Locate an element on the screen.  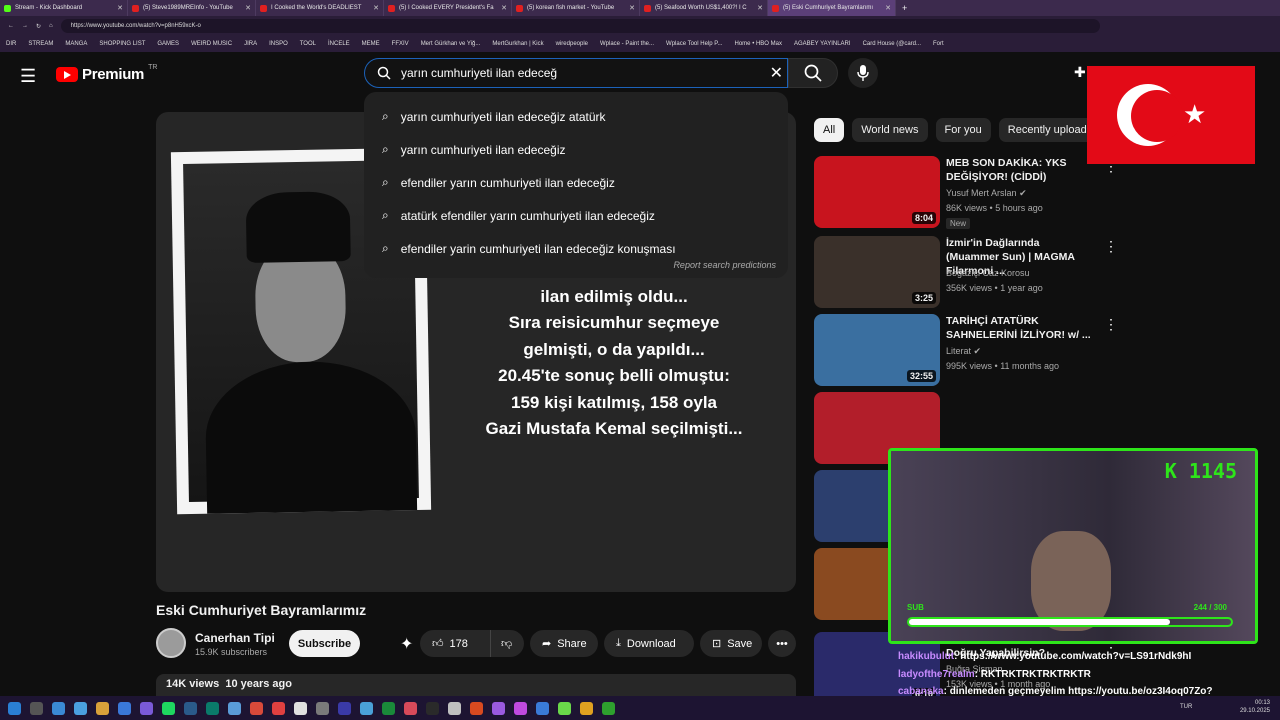
download-button: ⤓ Download is located at coordinates (649, 643).